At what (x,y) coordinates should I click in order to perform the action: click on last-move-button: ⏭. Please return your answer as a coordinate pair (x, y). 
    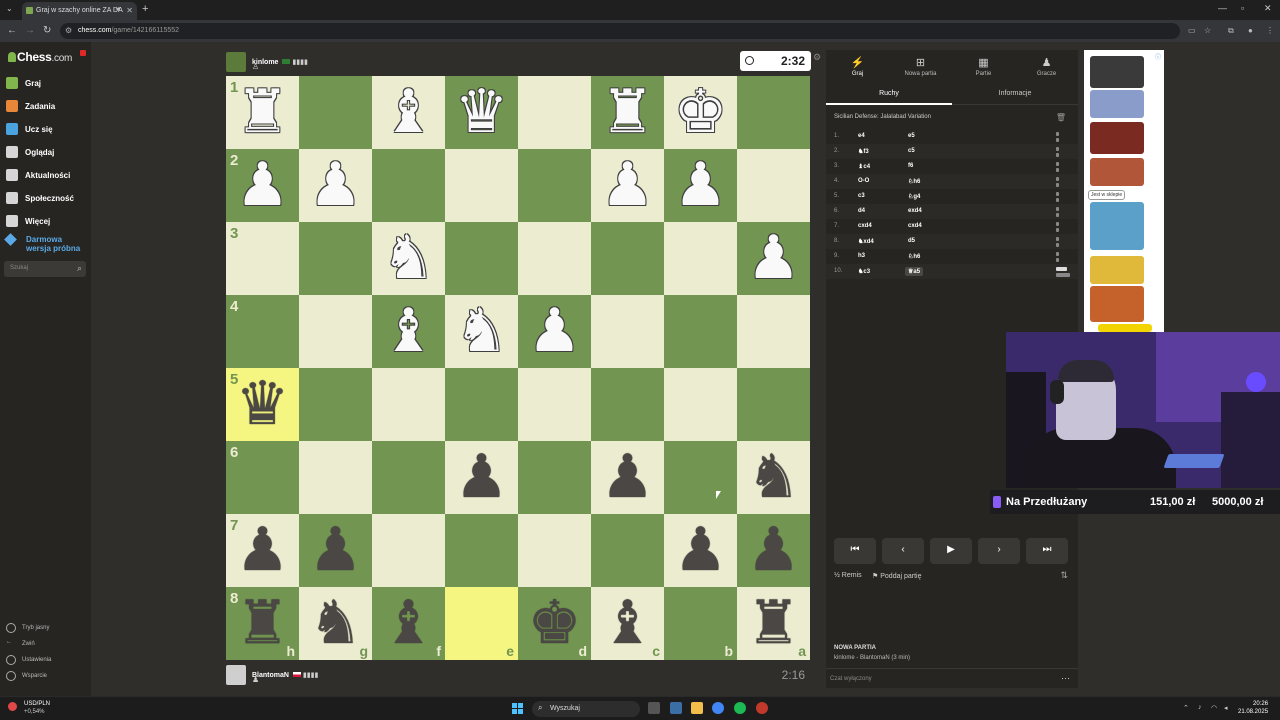
    Looking at the image, I should click on (1047, 551).